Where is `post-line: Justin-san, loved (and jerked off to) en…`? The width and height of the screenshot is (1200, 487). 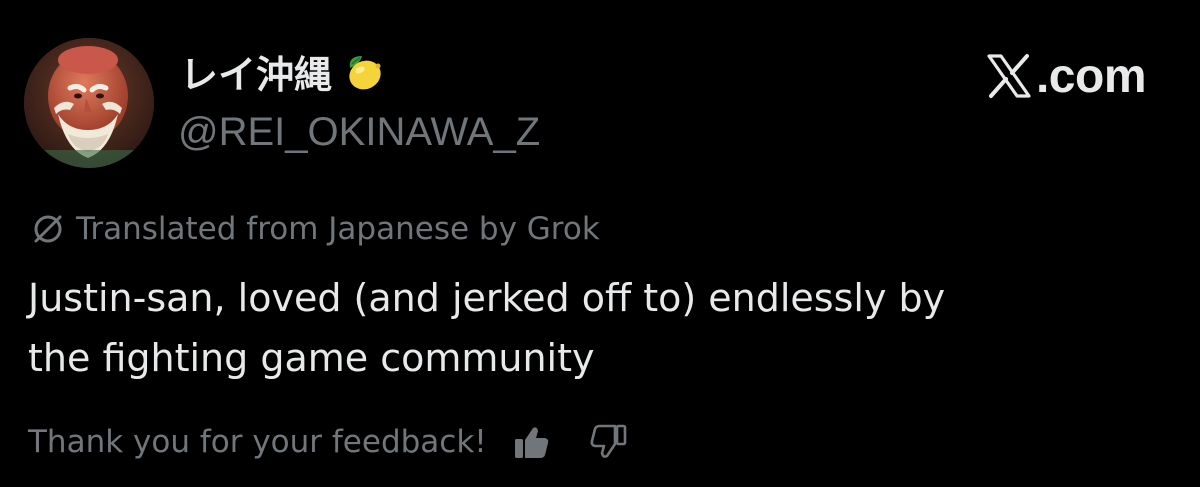
post-line: Justin-san, loved (and jerked off to) en… is located at coordinates (487, 298).